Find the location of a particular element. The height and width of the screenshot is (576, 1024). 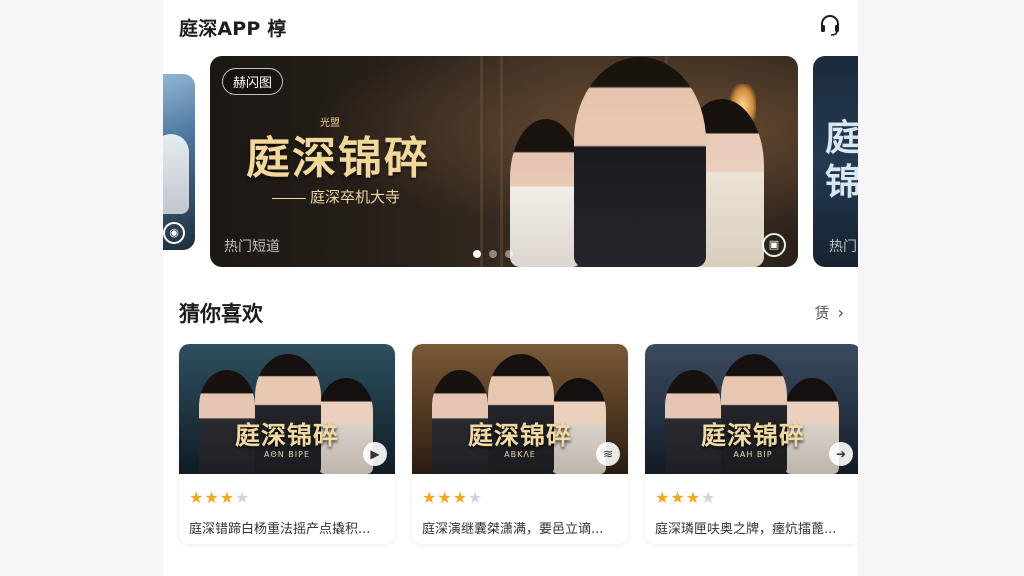

banner-prev-figure is located at coordinates (176, 174).